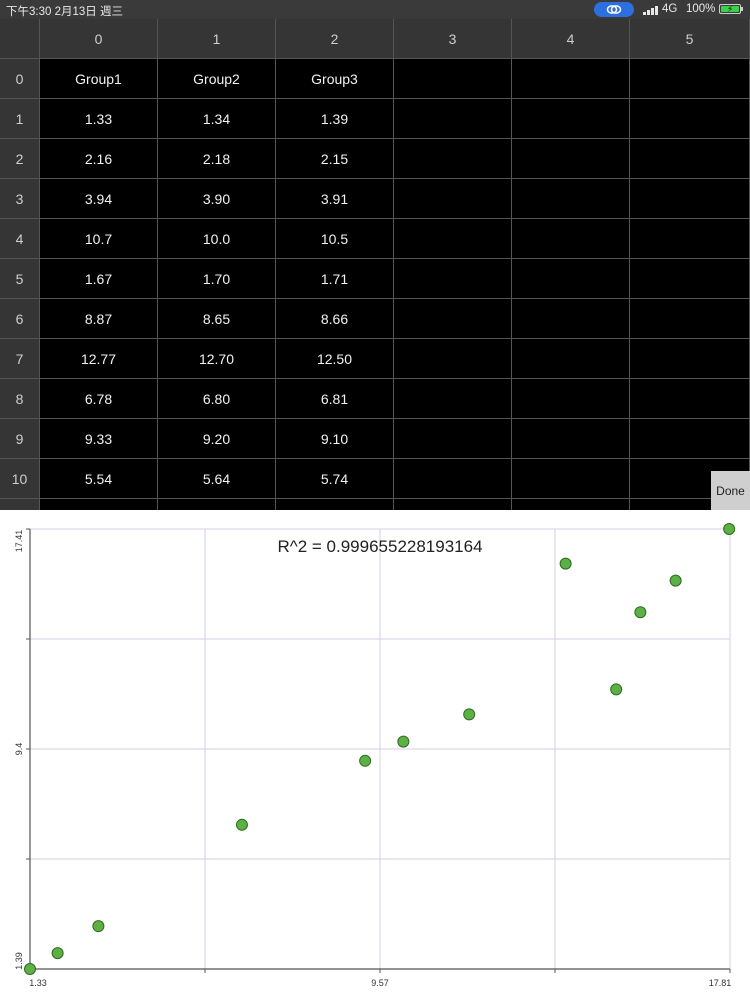 The width and height of the screenshot is (750, 1000). I want to click on table-cell: 8.87, so click(99, 319).